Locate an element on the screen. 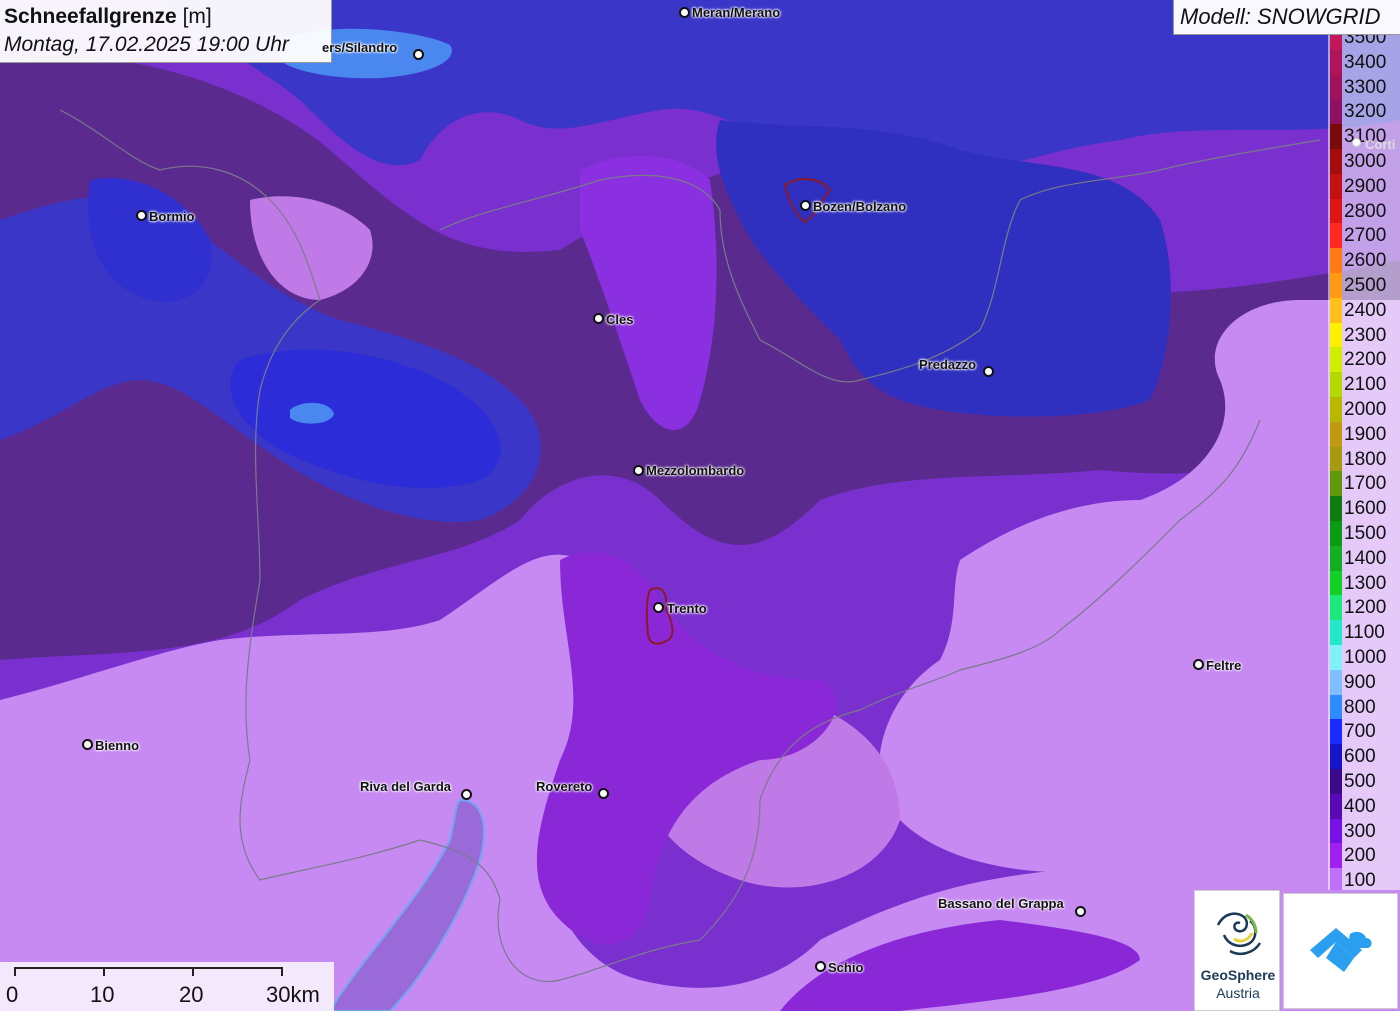 The height and width of the screenshot is (1011, 1400). legend-item: 2400 is located at coordinates (1364, 310).